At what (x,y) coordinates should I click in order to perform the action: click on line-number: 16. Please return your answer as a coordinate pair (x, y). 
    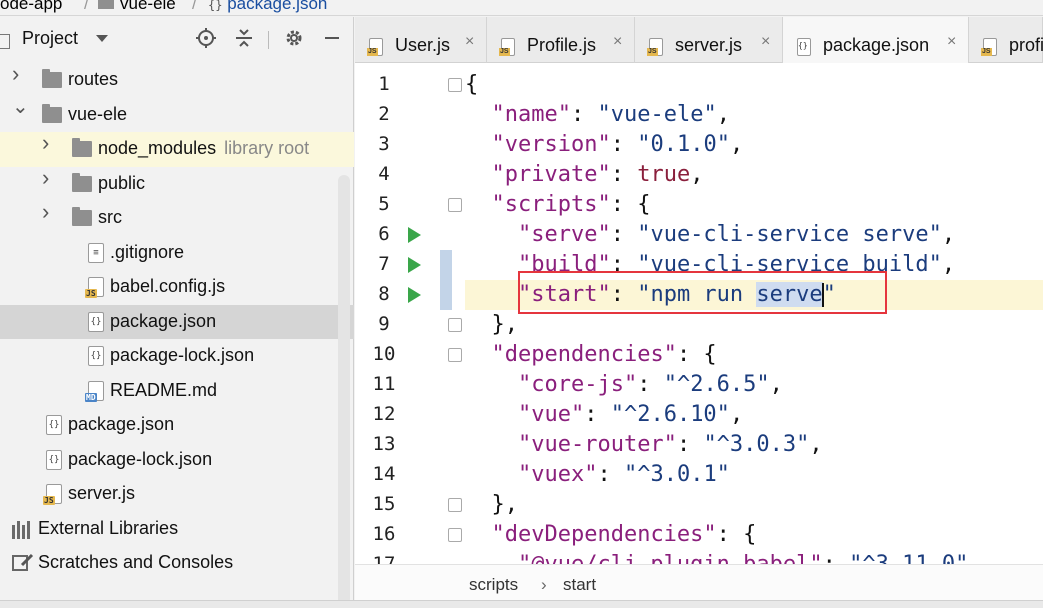
    Looking at the image, I should click on (384, 534).